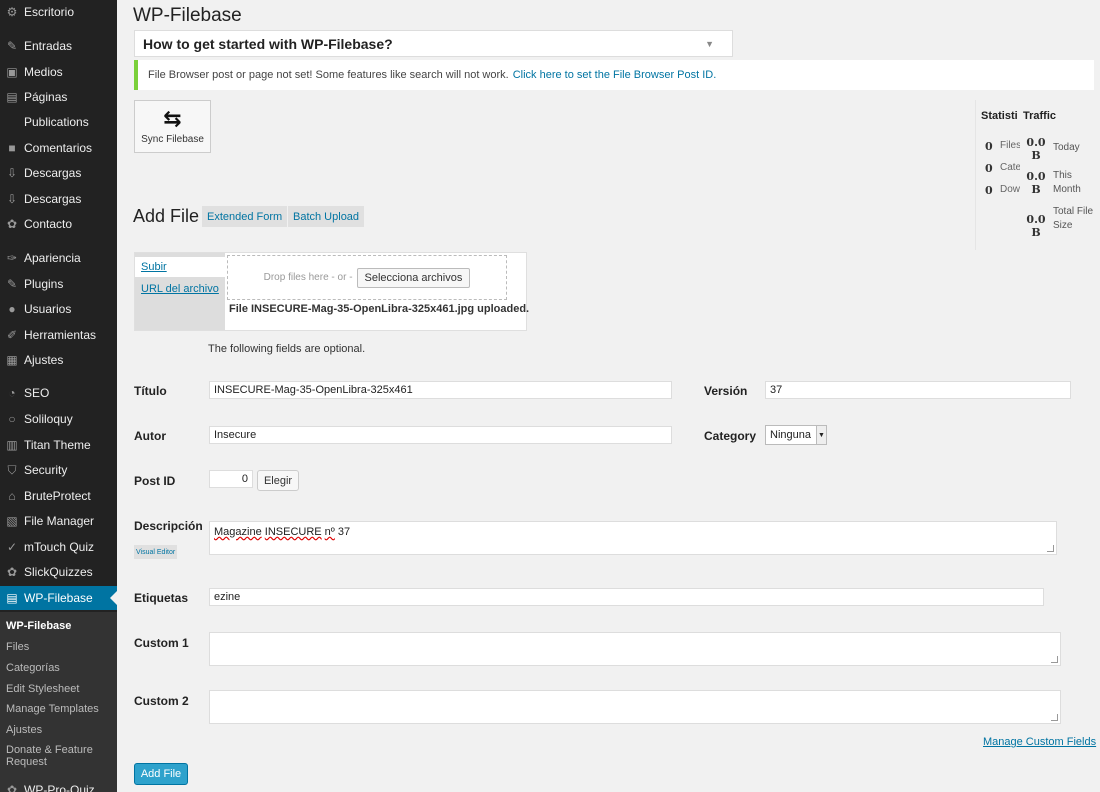 Image resolution: width=1100 pixels, height=792 pixels. Describe the element at coordinates (12, 335) in the screenshot. I see `tools-icon: ✐` at that location.